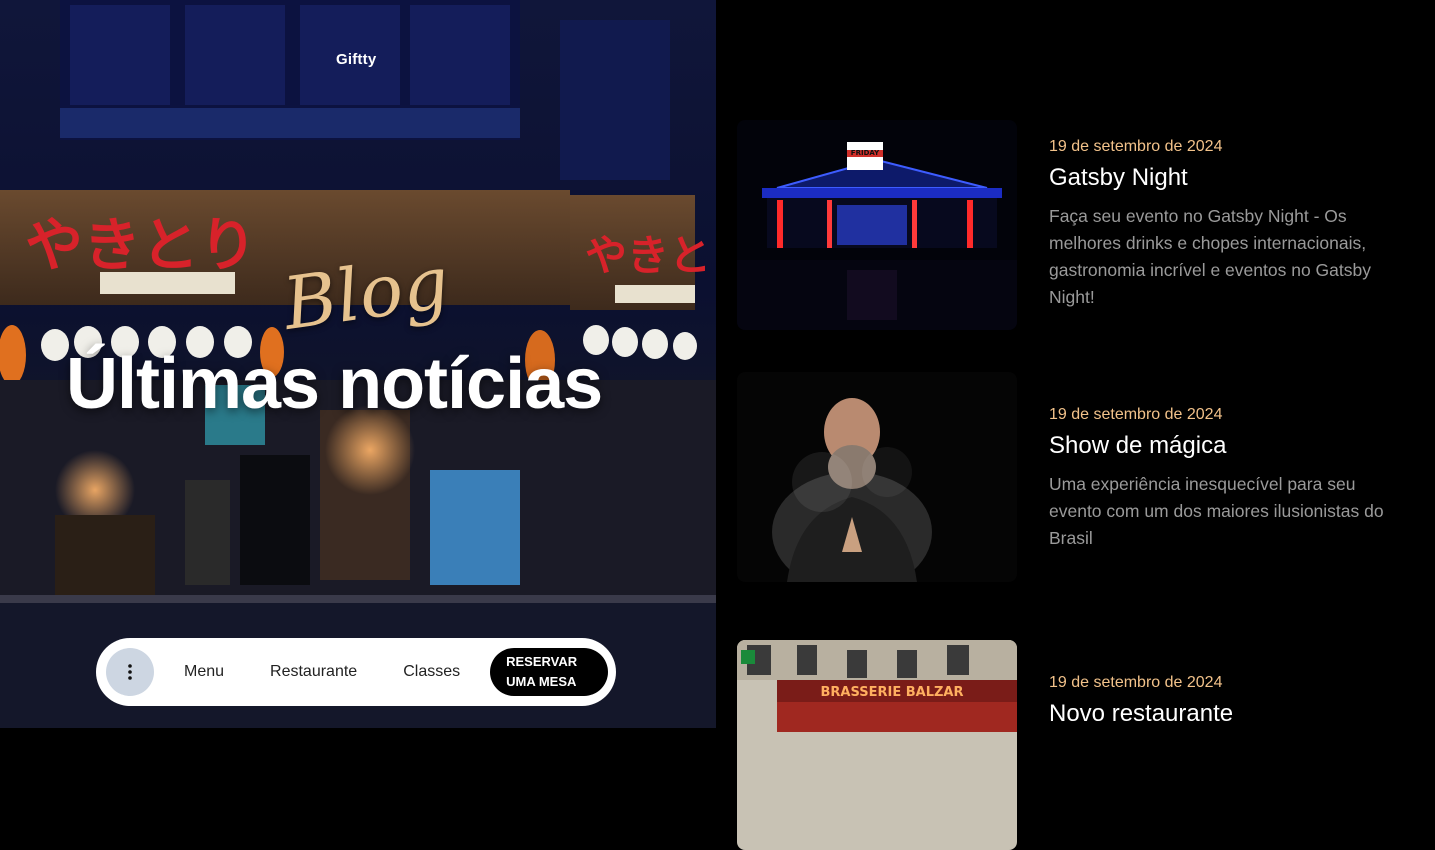 This screenshot has width=1435, height=850. I want to click on svg-text: やきとり, so click(141, 245).